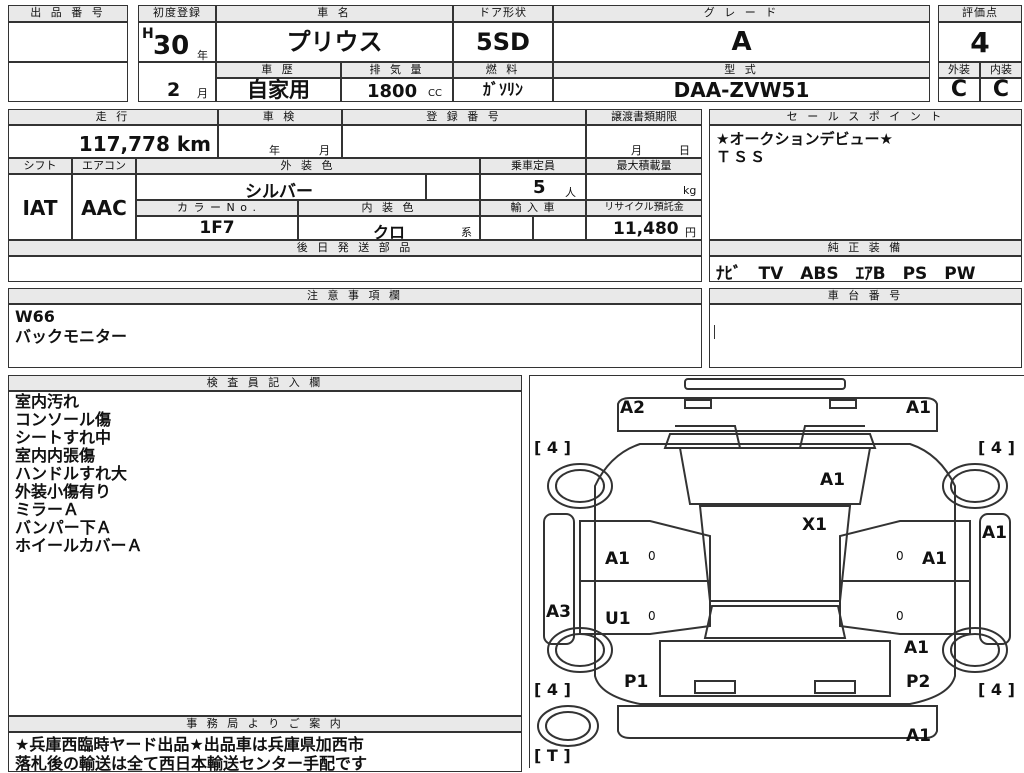 The width and height of the screenshot is (1024, 773). Describe the element at coordinates (389, 229) in the screenshot. I see `int-color-box: クロ 系` at that location.